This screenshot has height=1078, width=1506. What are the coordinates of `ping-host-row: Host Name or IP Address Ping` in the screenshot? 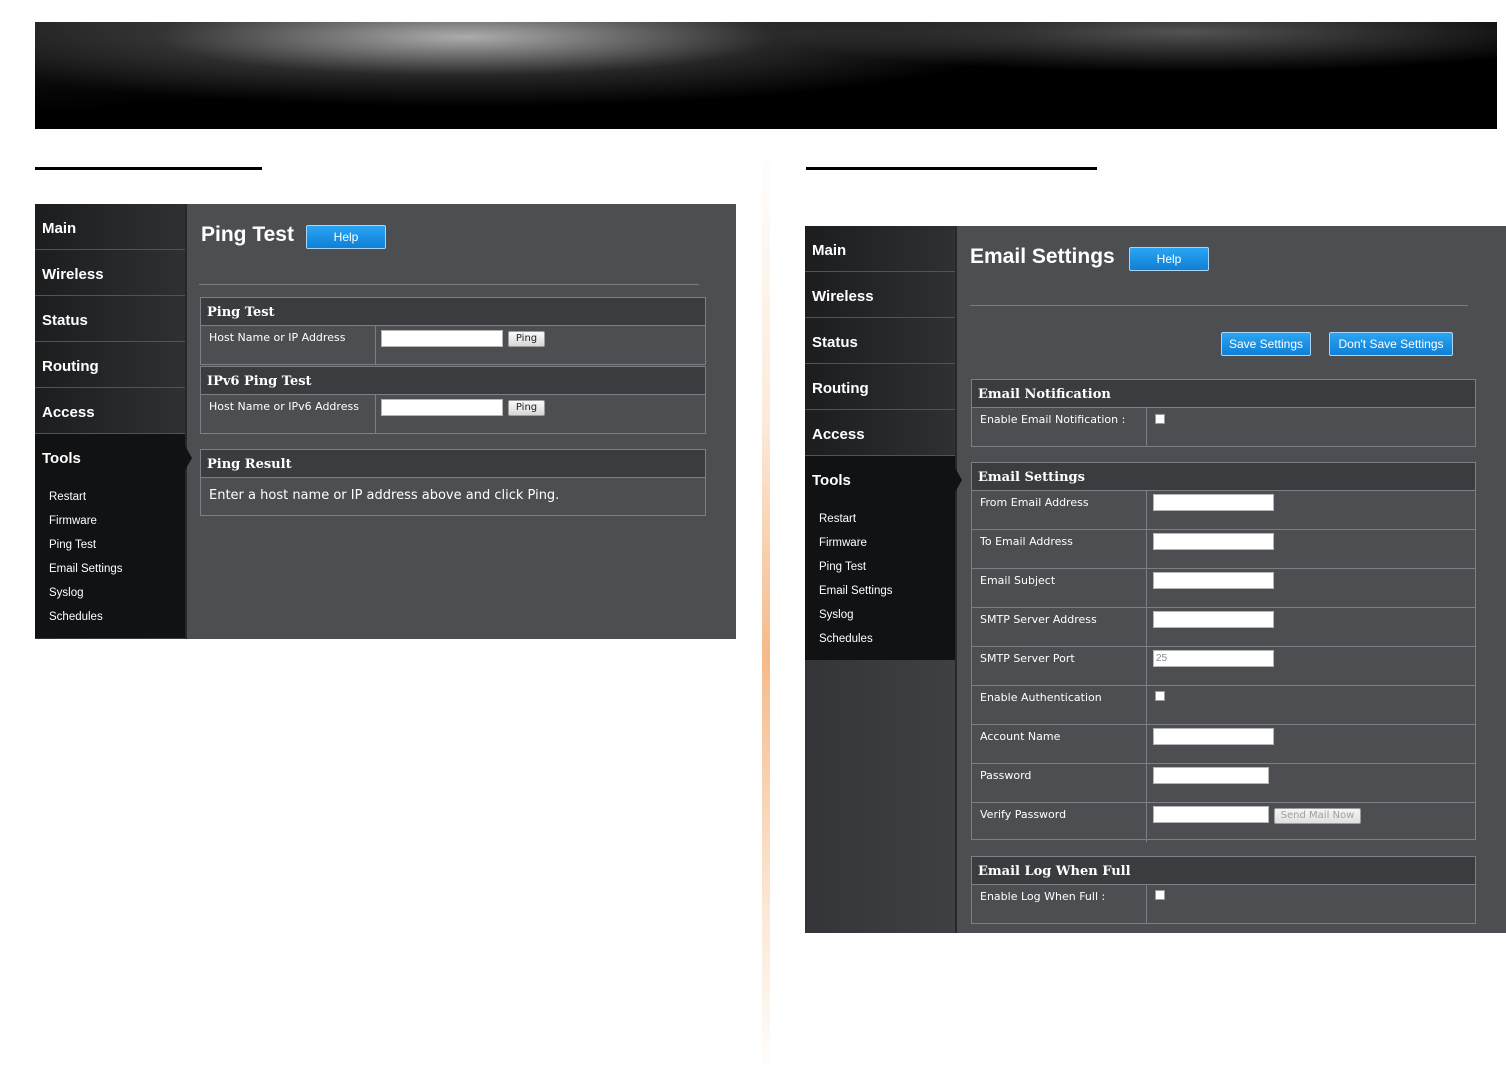 It's located at (453, 345).